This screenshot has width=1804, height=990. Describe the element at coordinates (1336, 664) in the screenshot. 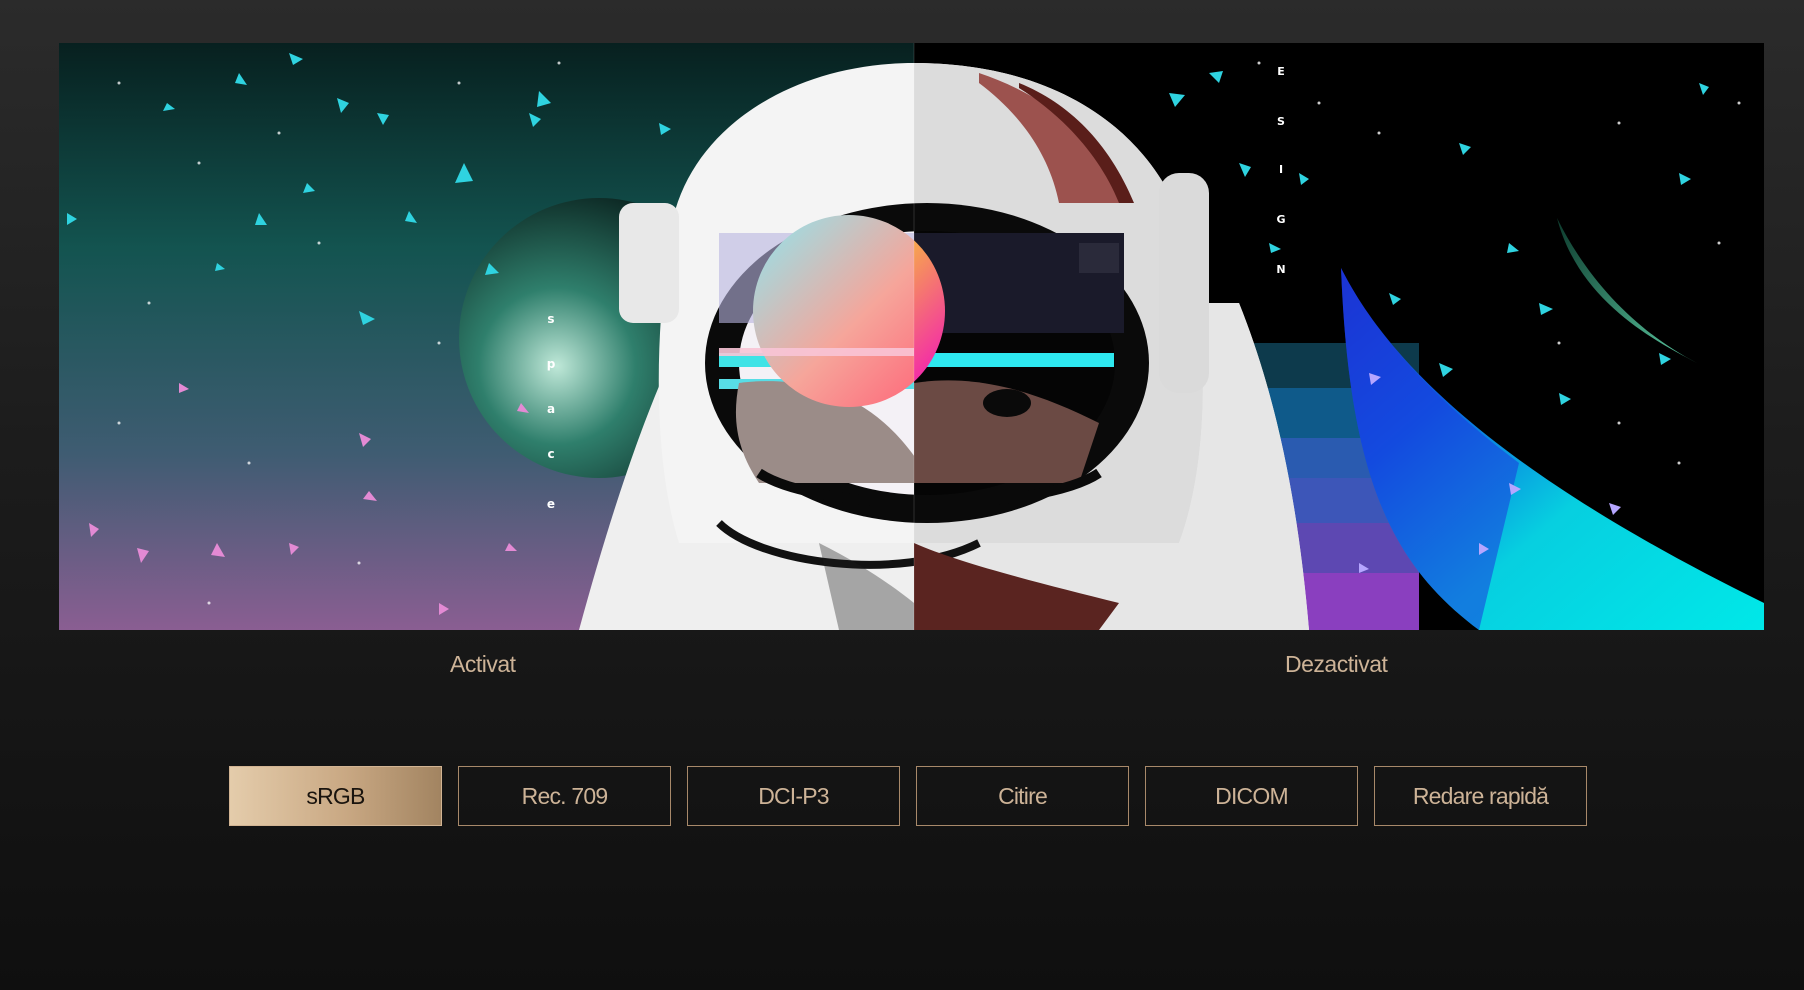

I see `label-dezactivat: Dezactivat` at that location.